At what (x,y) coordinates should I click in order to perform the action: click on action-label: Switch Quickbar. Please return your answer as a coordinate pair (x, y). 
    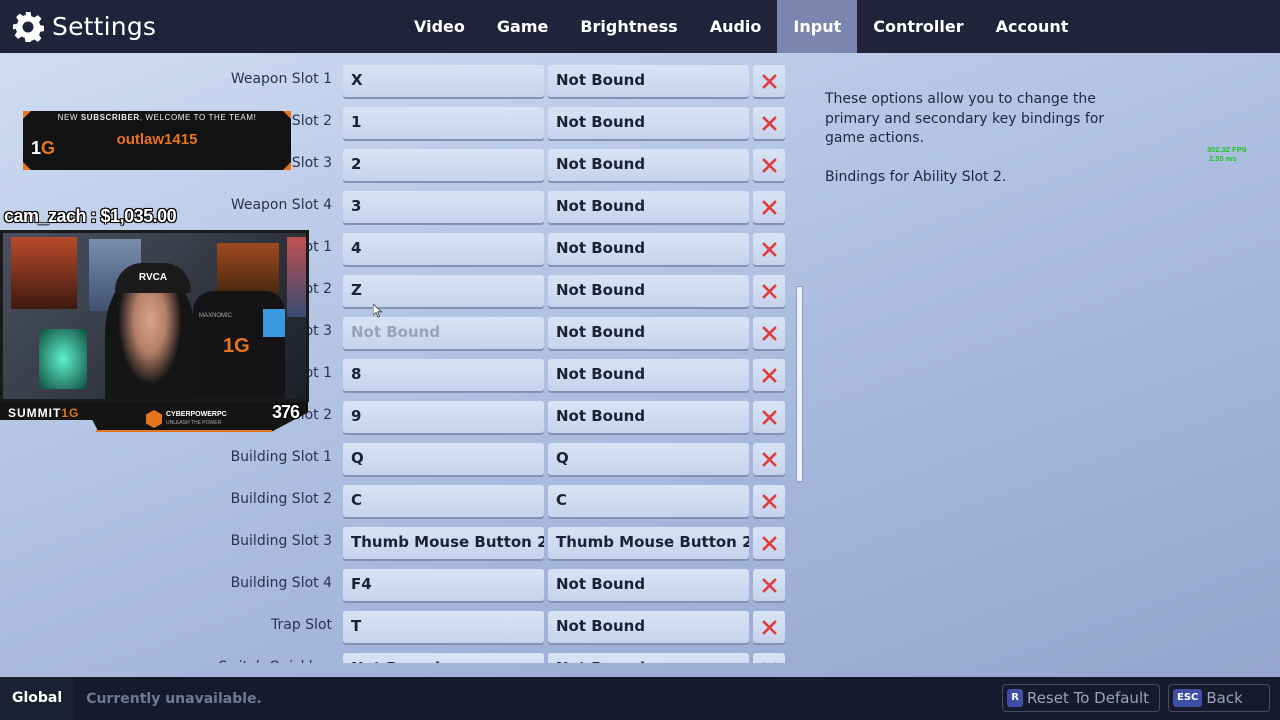
    Looking at the image, I should click on (275, 654).